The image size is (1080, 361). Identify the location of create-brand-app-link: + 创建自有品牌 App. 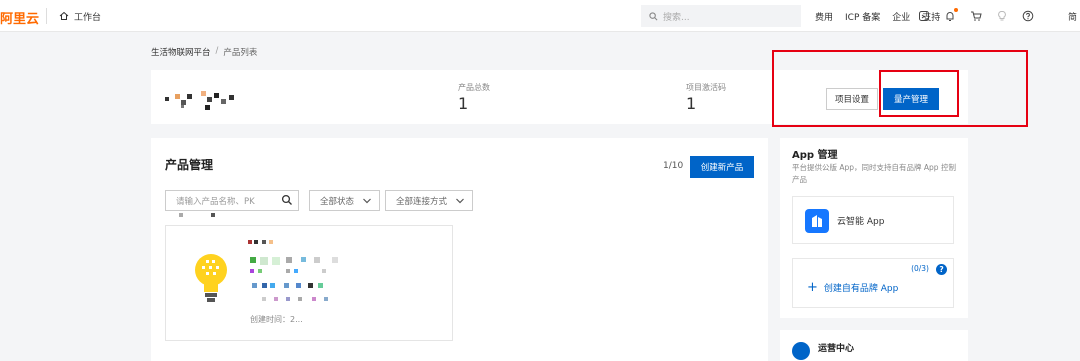
(853, 287).